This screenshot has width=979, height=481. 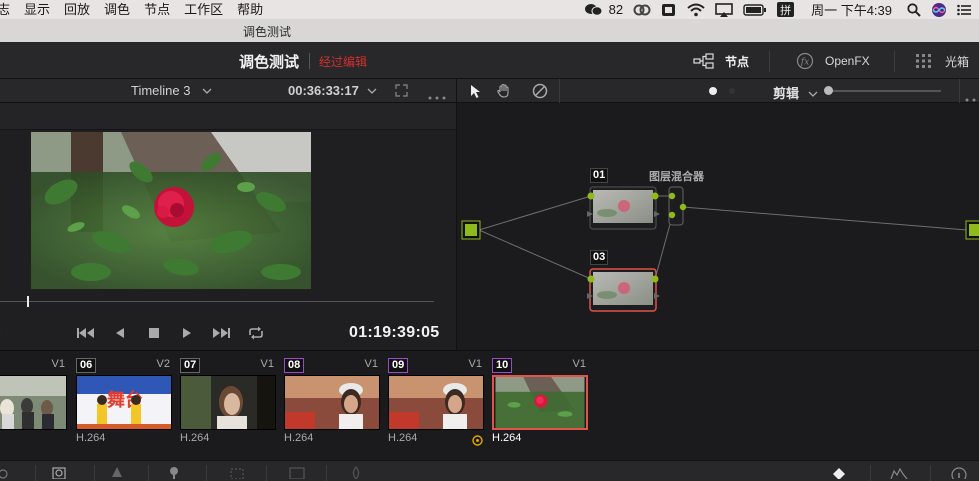 What do you see at coordinates (594, 9) in the screenshot?
I see `wechat-icon` at bounding box center [594, 9].